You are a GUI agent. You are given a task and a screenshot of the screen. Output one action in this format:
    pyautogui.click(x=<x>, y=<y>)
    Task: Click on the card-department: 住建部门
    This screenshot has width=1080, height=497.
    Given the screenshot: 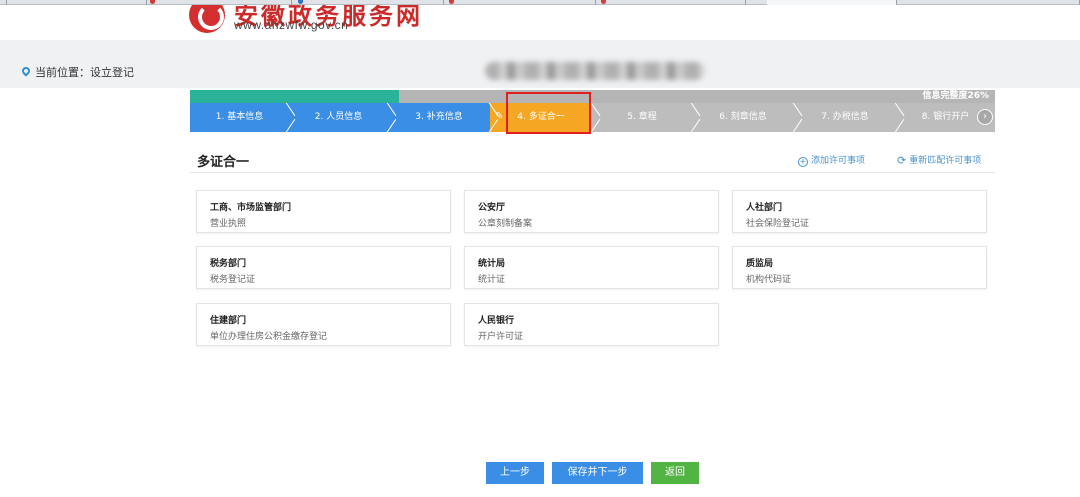 What is the action you would take?
    pyautogui.click(x=228, y=321)
    